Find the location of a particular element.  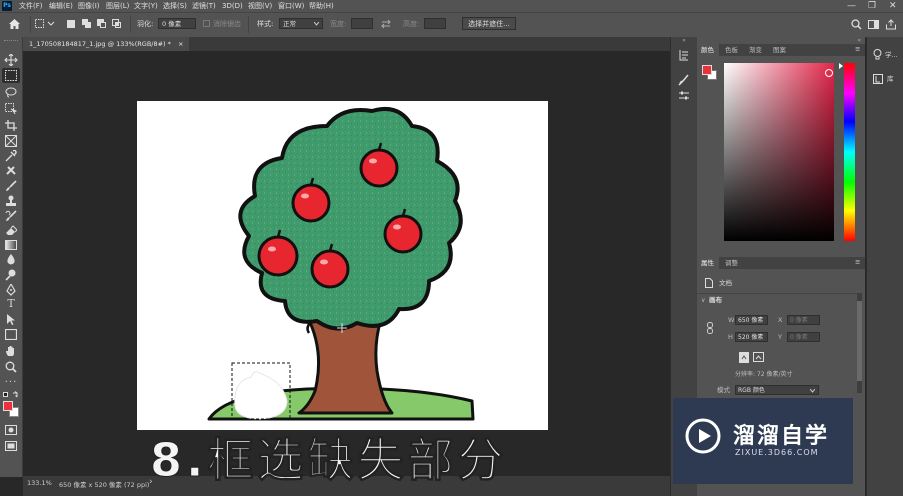

antialias-checkbox is located at coordinates (206, 23).